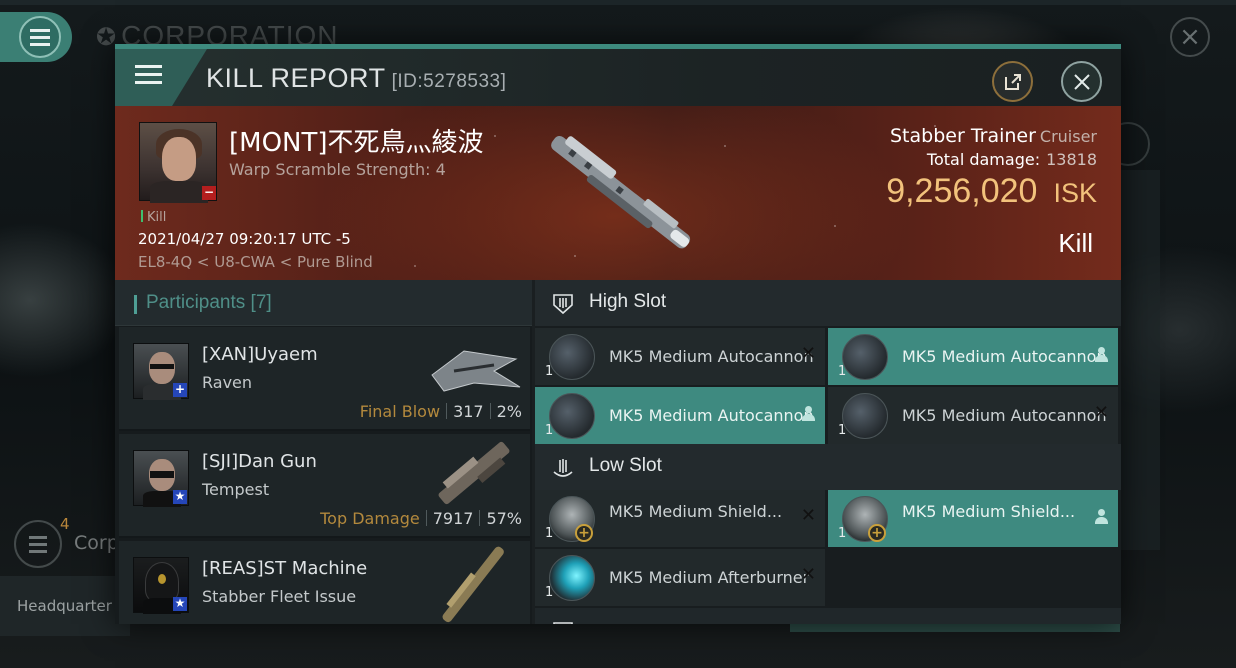 This screenshot has height=668, width=1236. Describe the element at coordinates (476, 371) in the screenshot. I see `raven-ship-icon` at that location.